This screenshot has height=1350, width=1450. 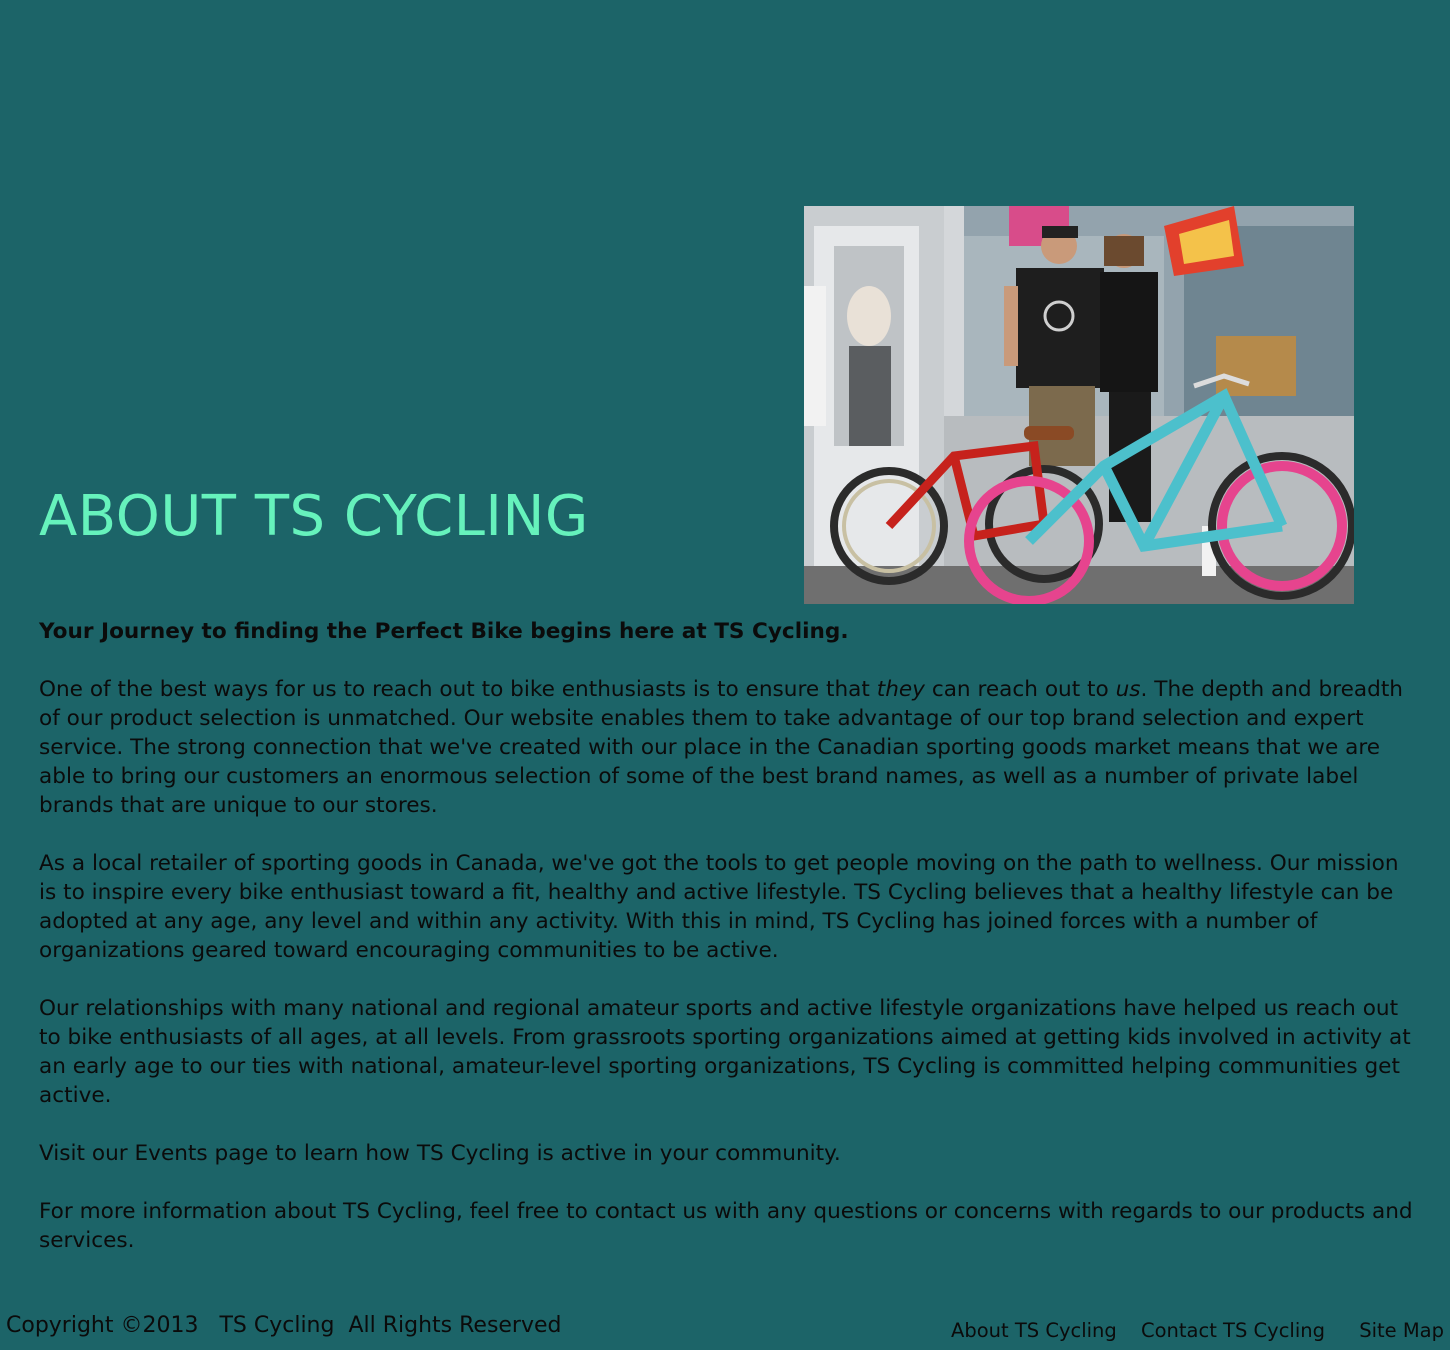 I want to click on photo-couple-with-bikes-icon, so click(x=1079, y=405).